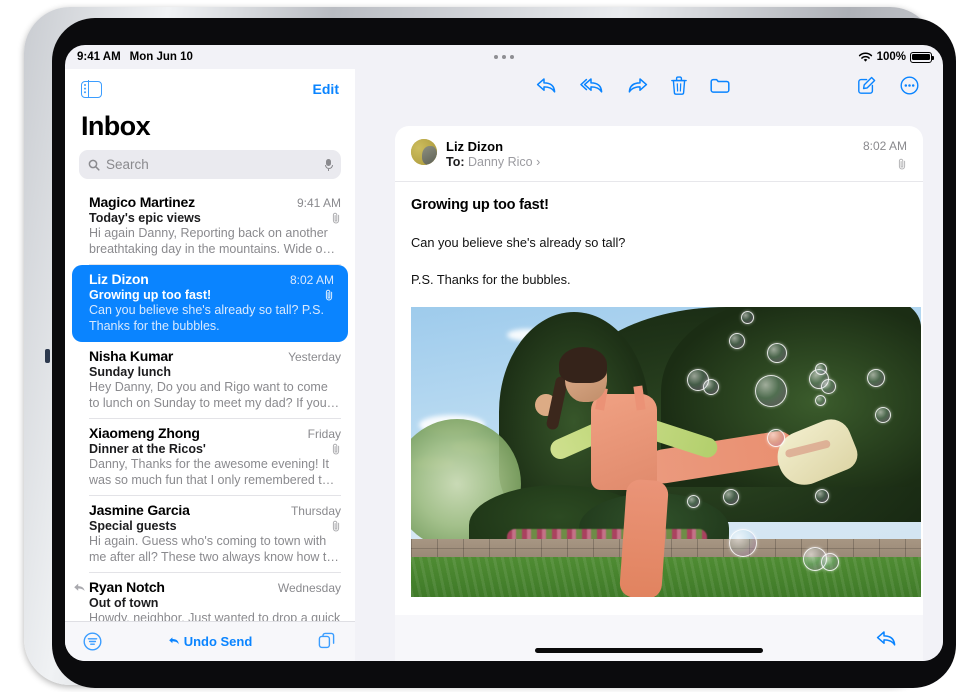 This screenshot has width=960, height=692. I want to click on edit-button: Edit, so click(326, 89).